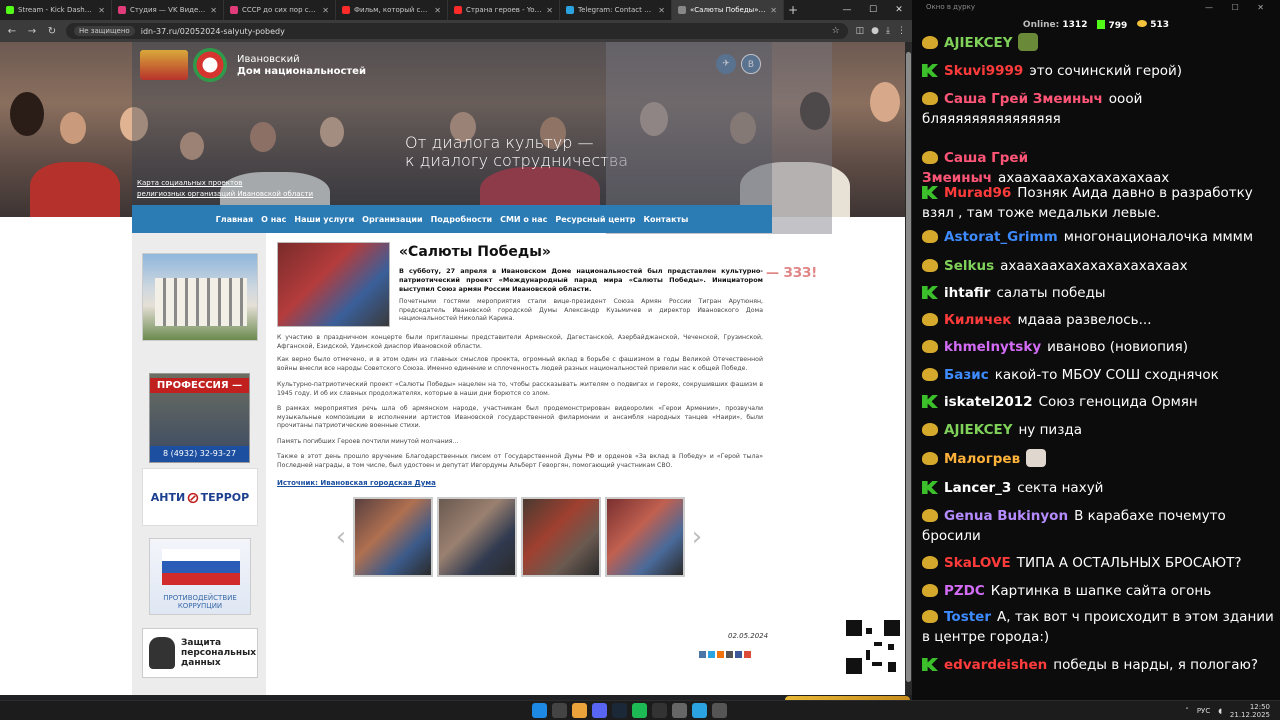 The height and width of the screenshot is (720, 1280). Describe the element at coordinates (619, 710) in the screenshot. I see `steam-icon` at that location.